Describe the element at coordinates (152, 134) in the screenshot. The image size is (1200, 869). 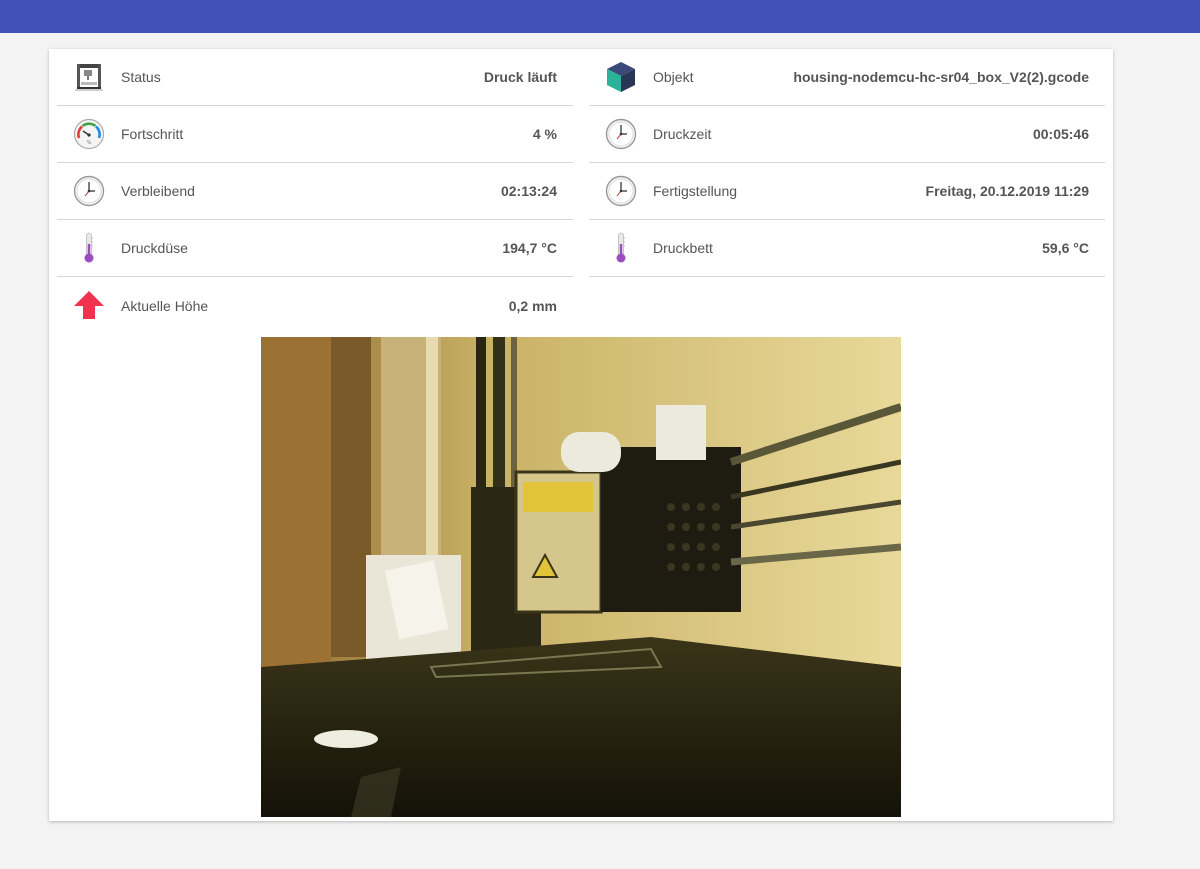
I see `progress-label: Fortschritt` at that location.